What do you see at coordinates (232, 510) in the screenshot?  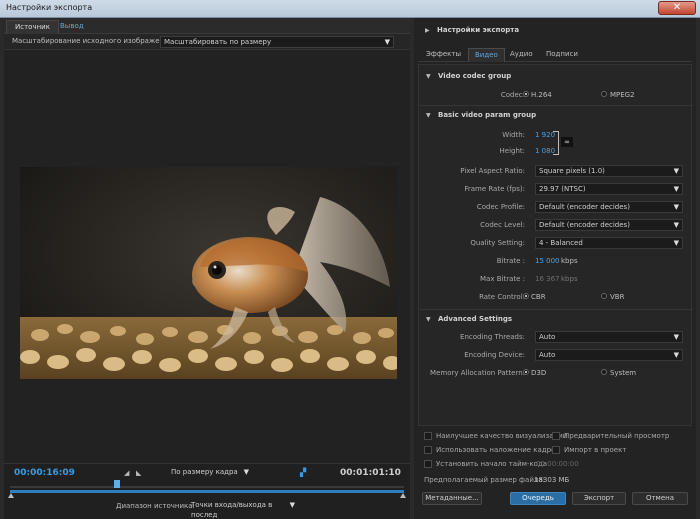 I see `source-range-value: Точки входа/выхода в послед` at bounding box center [232, 510].